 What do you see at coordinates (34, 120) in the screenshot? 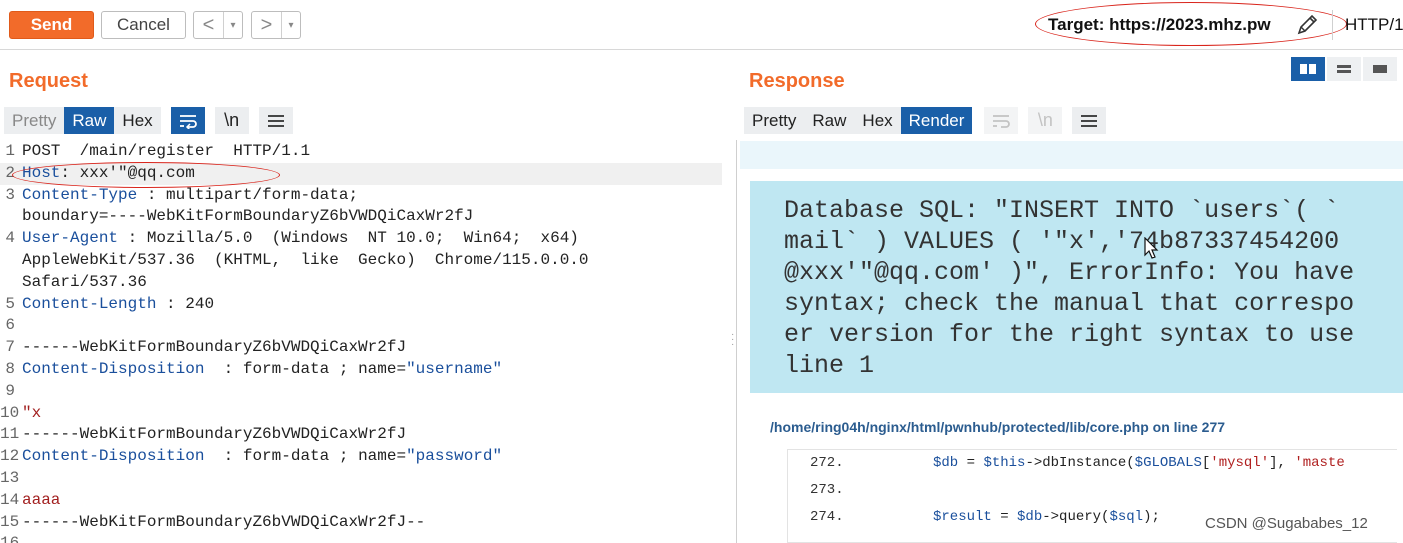
I see `request-tab-pretty: Pretty` at bounding box center [34, 120].